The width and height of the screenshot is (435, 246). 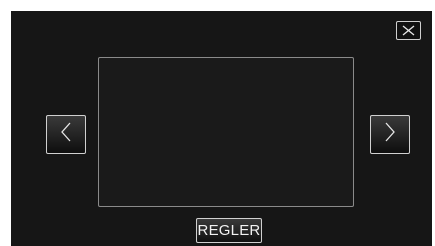 I want to click on previous-button, so click(x=66, y=134).